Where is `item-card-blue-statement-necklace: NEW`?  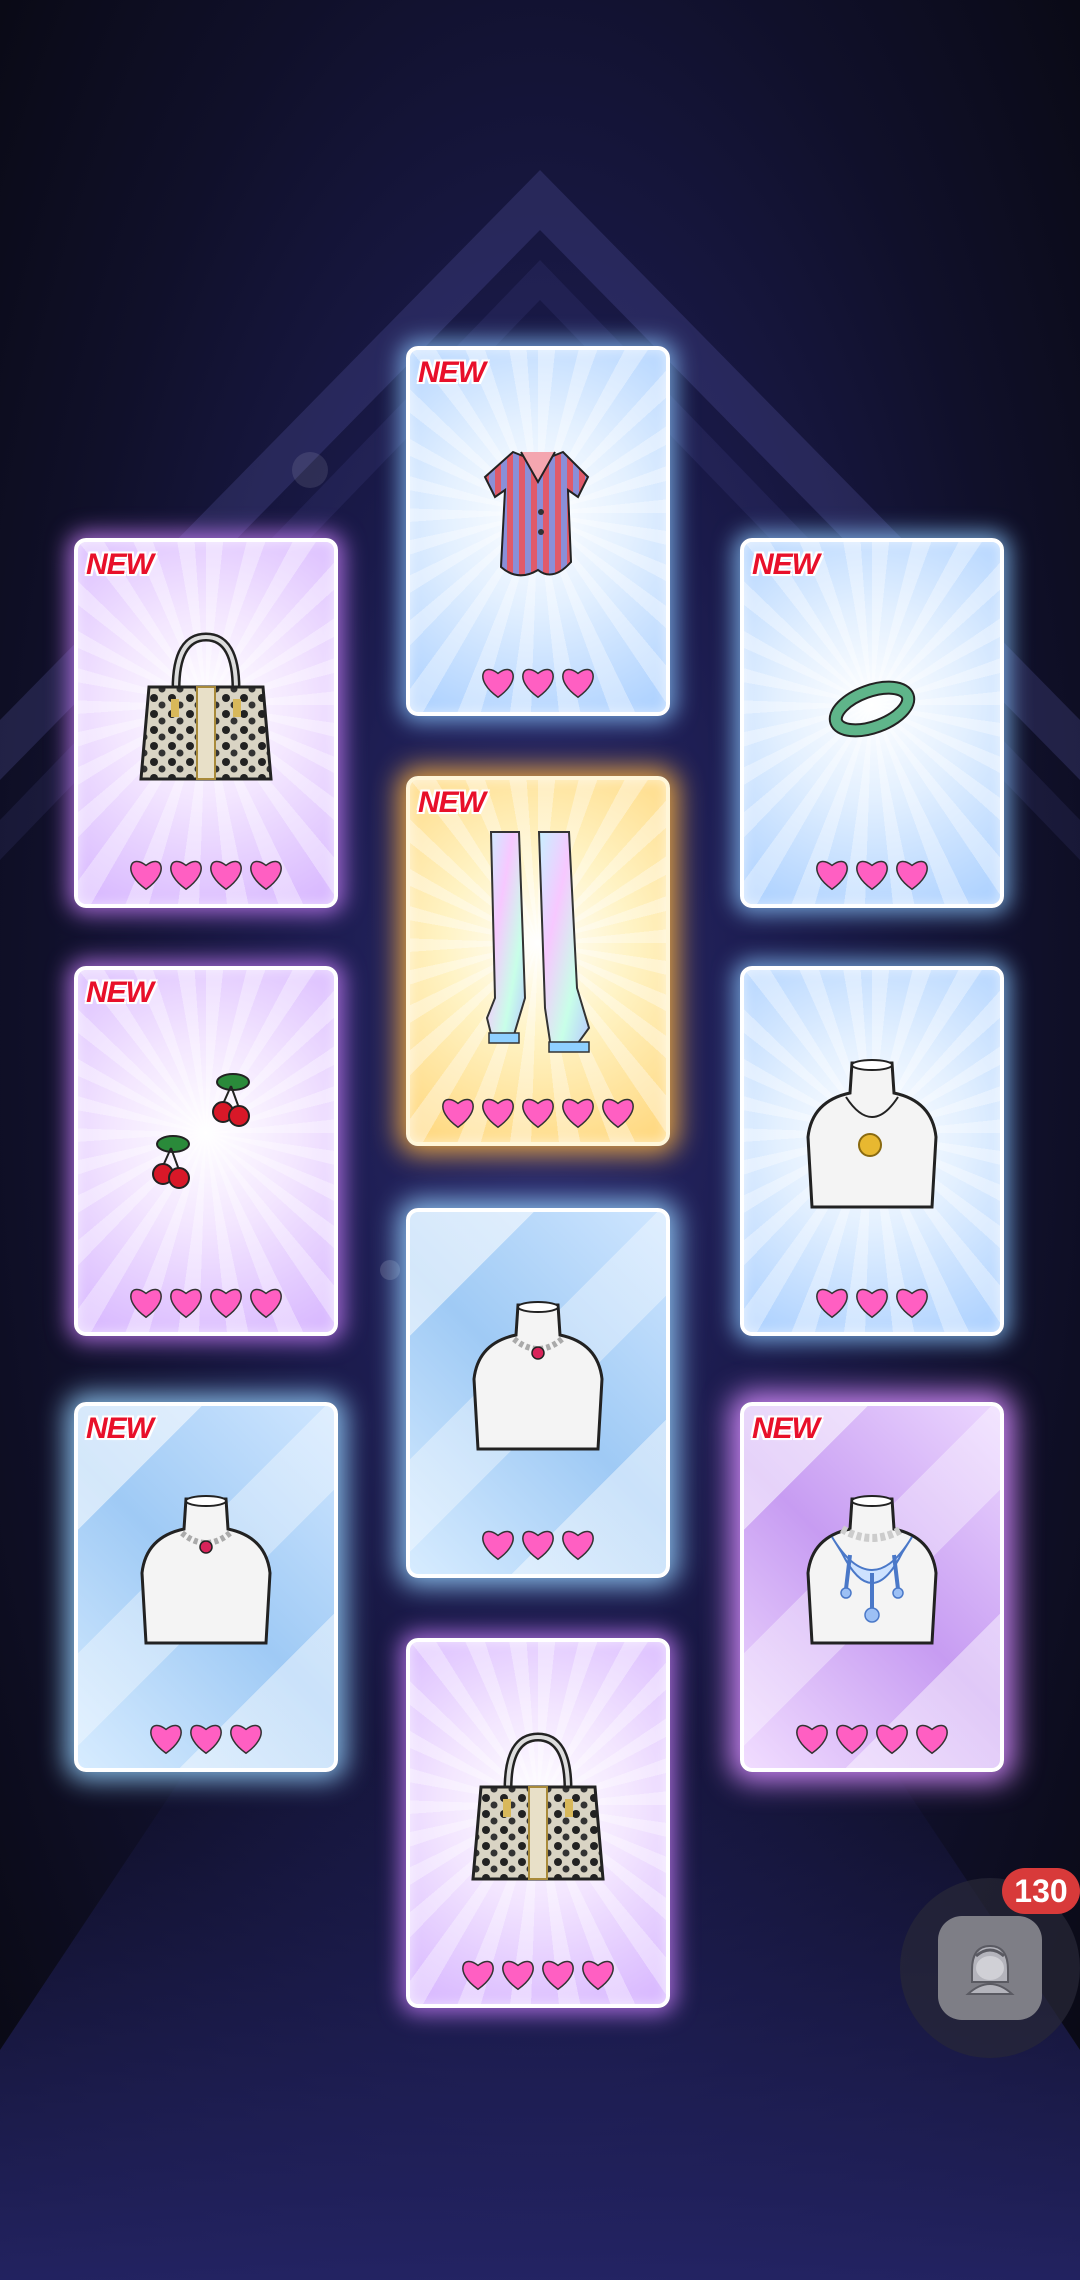
item-card-blue-statement-necklace: NEW is located at coordinates (872, 1587).